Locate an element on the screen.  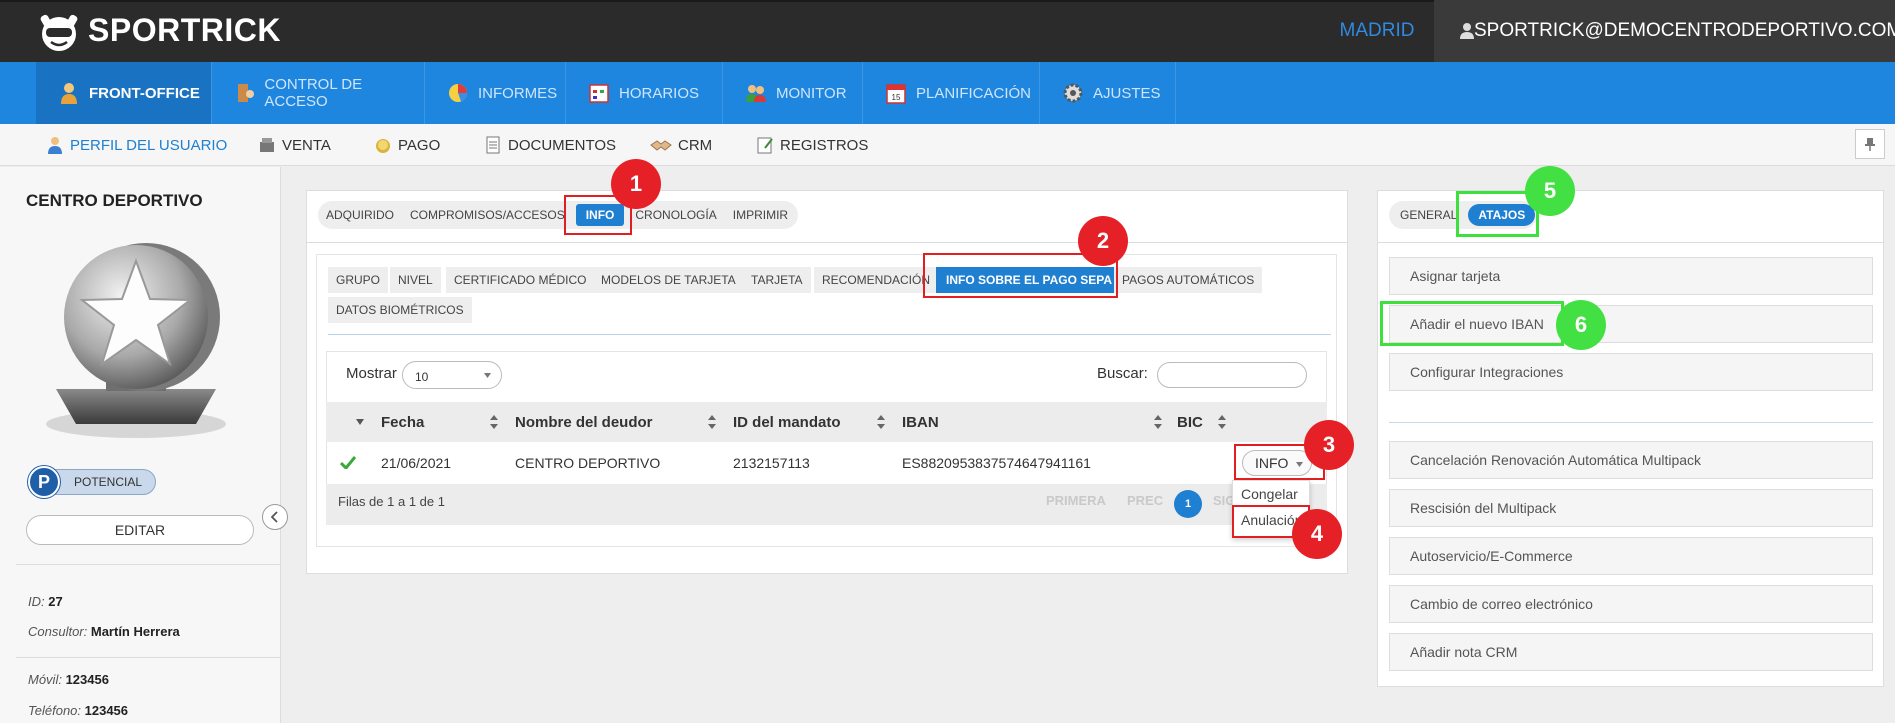
col-fecha: Fecha is located at coordinates (402, 422).